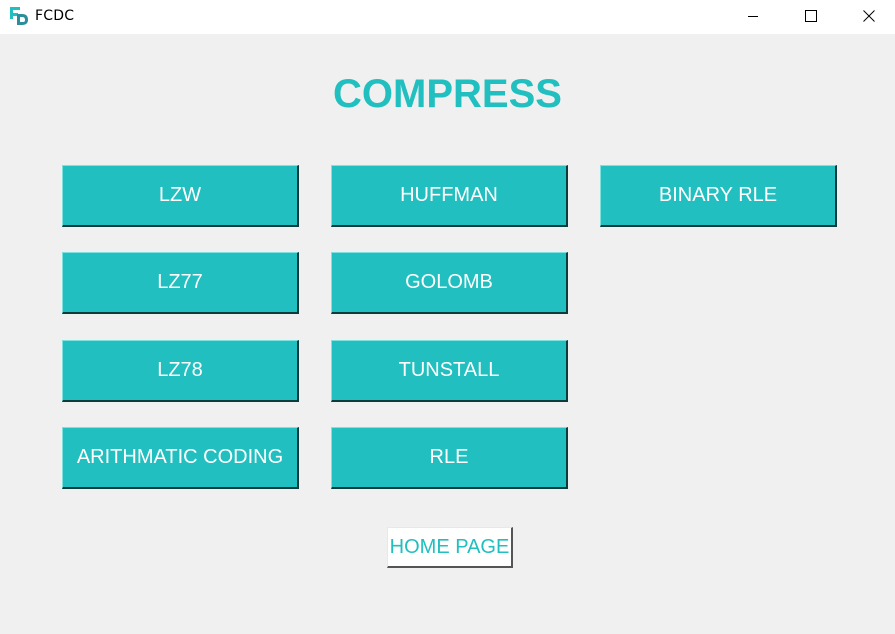  Describe the element at coordinates (450, 547) in the screenshot. I see `home-page-button: HOME PAGE` at that location.